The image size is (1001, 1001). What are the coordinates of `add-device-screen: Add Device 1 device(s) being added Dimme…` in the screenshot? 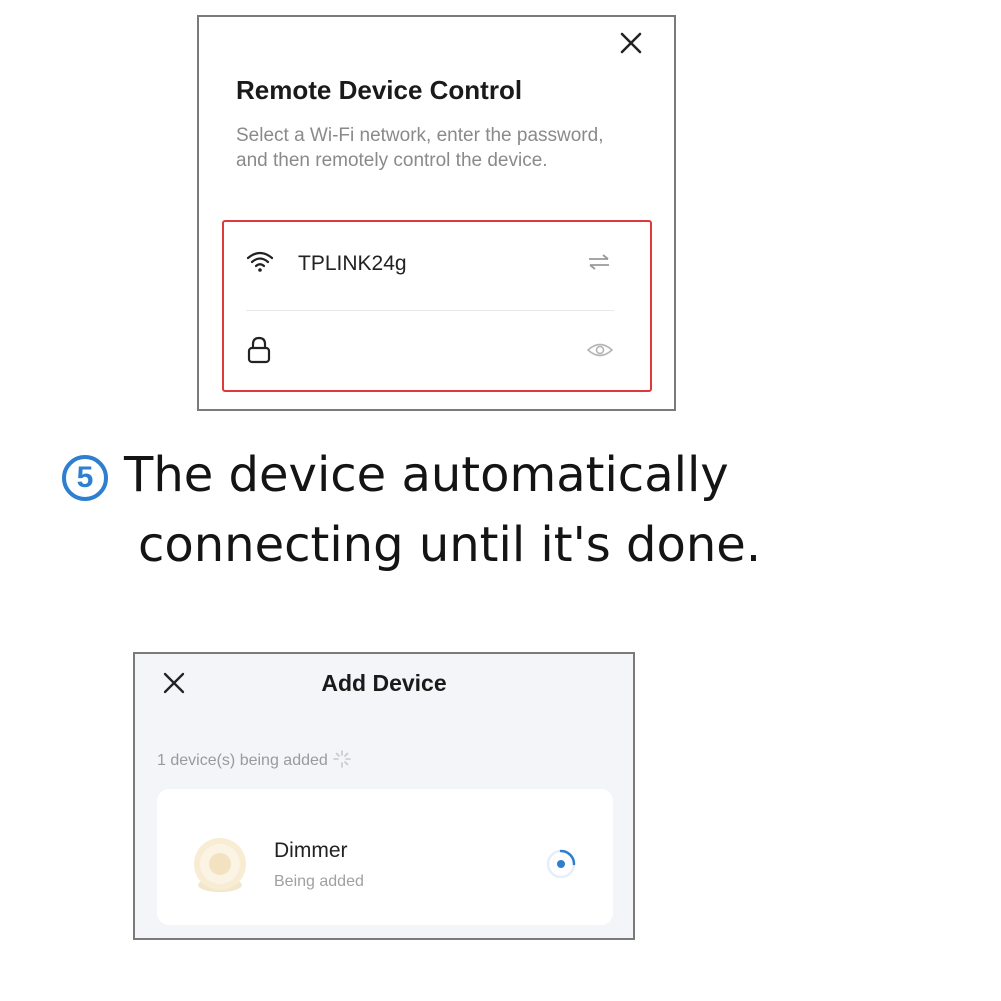 It's located at (384, 796).